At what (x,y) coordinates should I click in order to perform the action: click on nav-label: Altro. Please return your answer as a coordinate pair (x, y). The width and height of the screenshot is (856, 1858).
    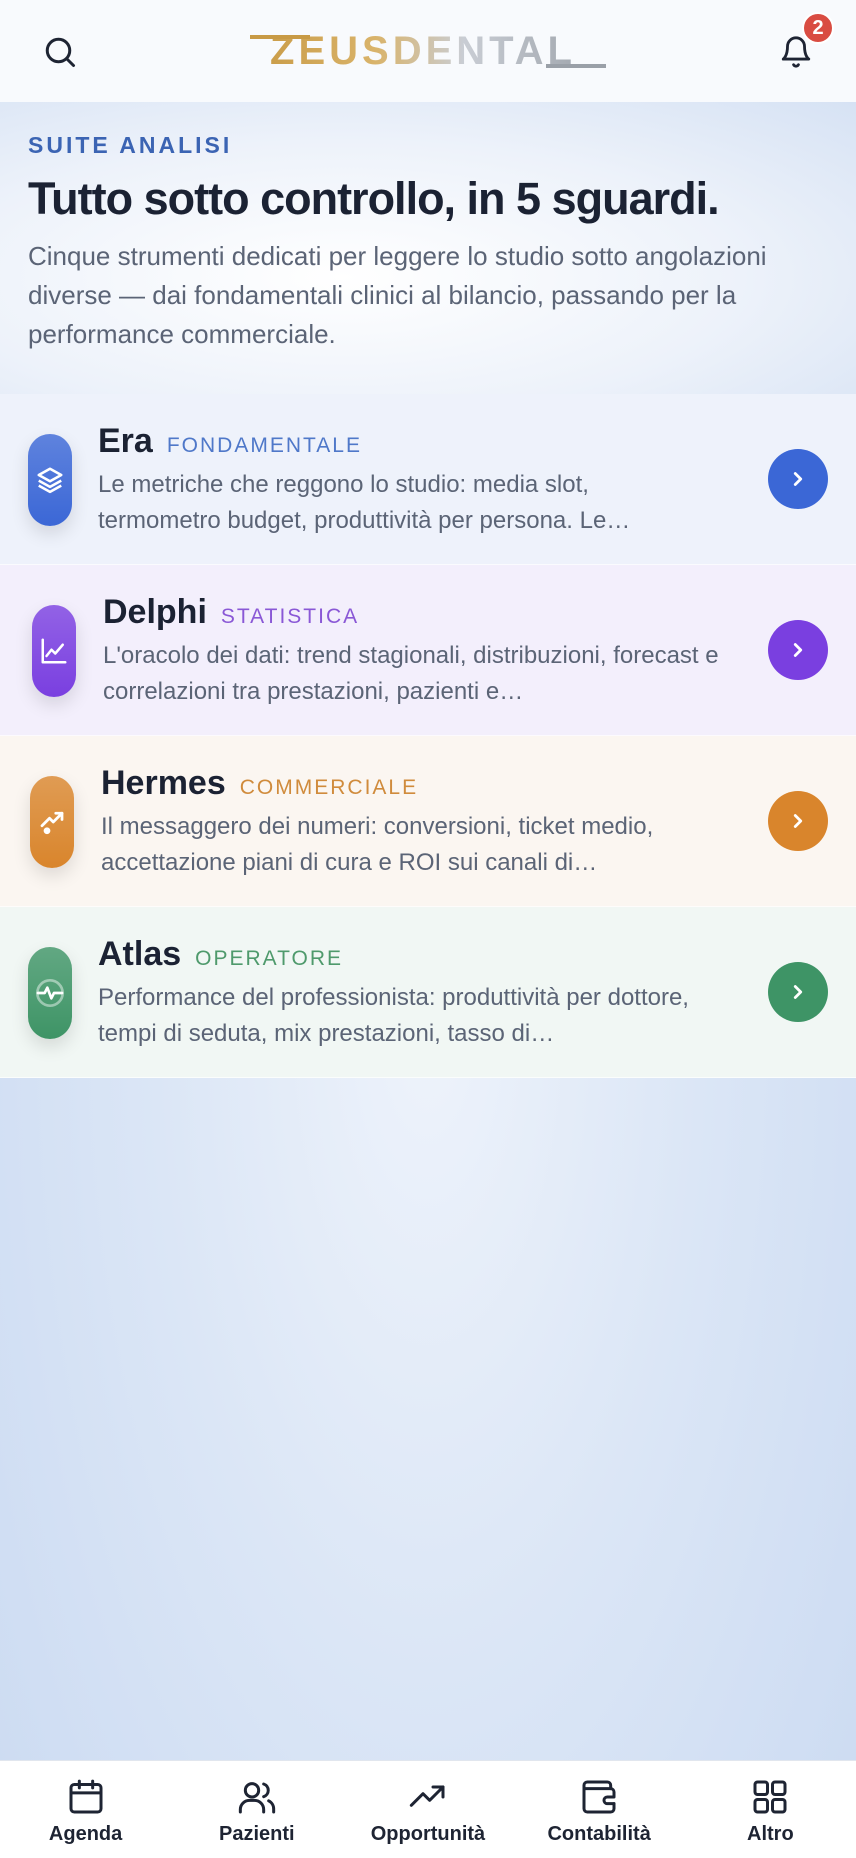
    Looking at the image, I should click on (770, 1834).